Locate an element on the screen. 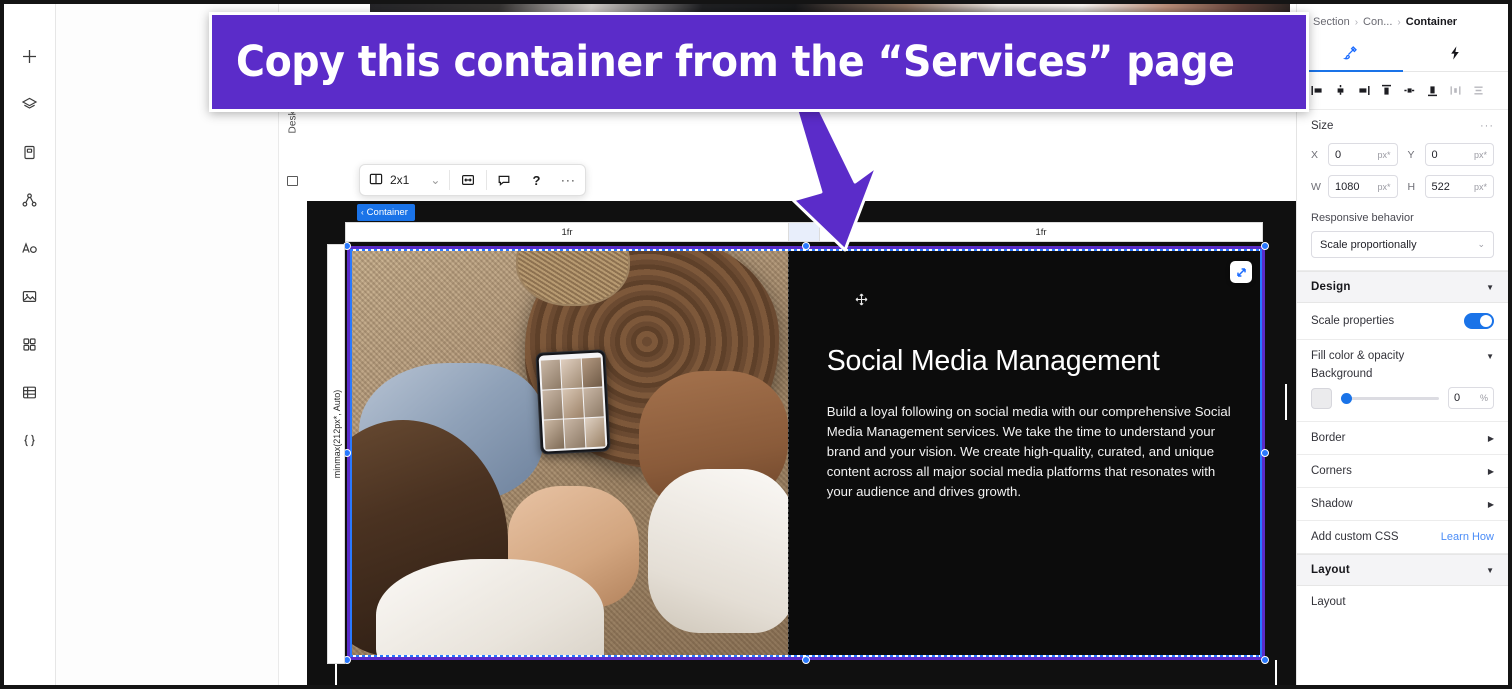 Image resolution: width=1512 pixels, height=689 pixels. layout-band: Layout ▼ is located at coordinates (1402, 570).